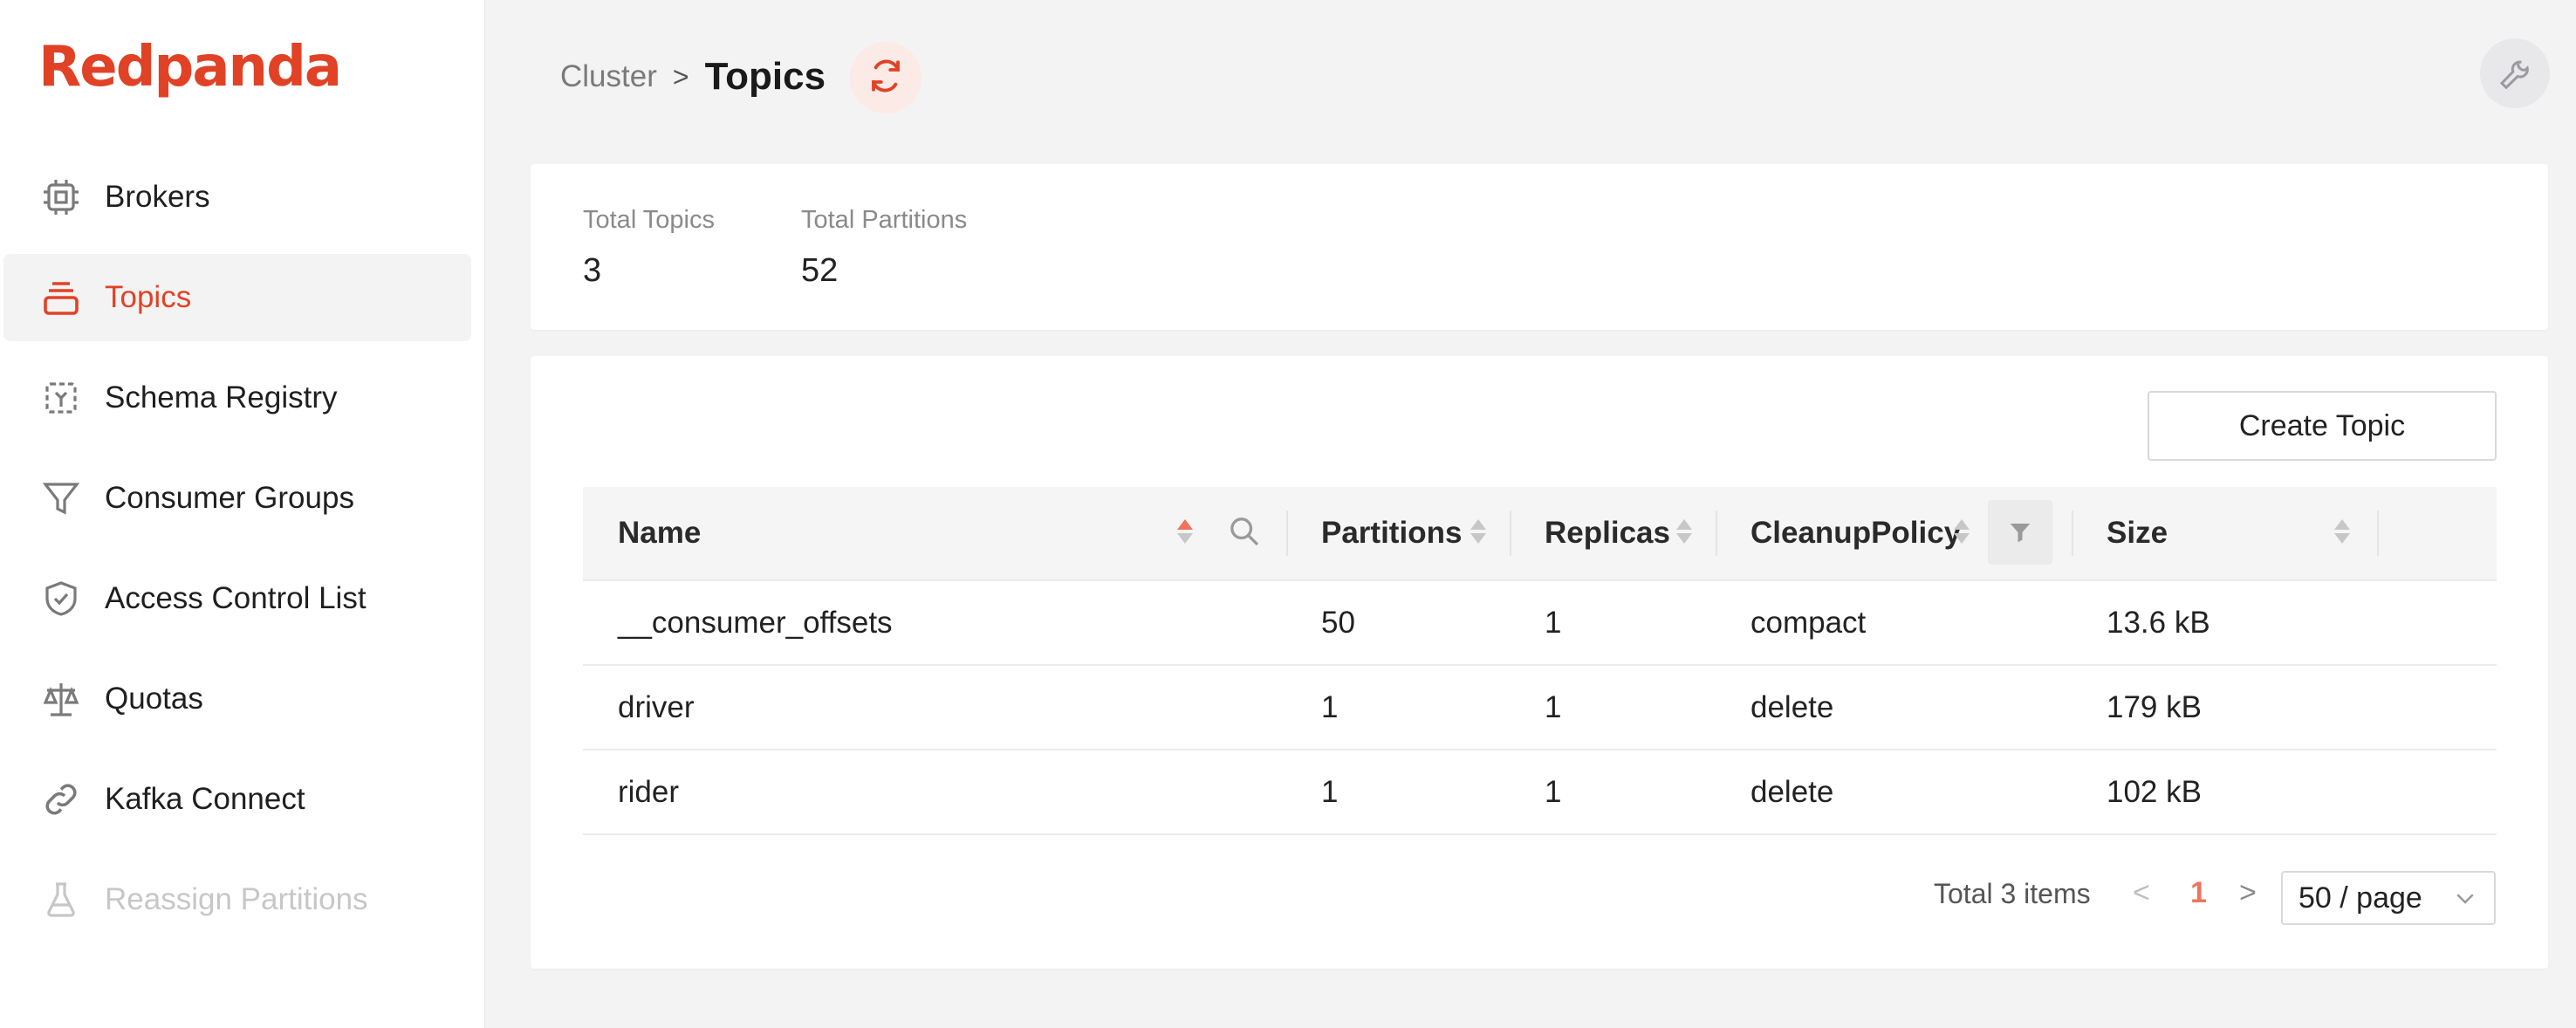 The image size is (2576, 1028). What do you see at coordinates (61, 699) in the screenshot?
I see `scale-icon` at bounding box center [61, 699].